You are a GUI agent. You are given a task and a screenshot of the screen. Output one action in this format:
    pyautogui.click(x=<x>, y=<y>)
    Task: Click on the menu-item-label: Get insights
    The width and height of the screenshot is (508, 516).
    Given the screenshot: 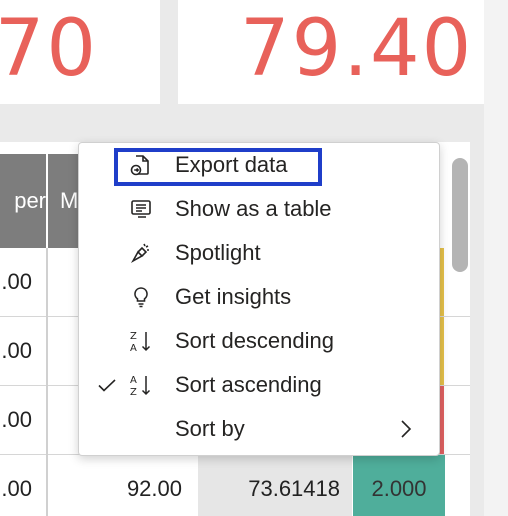 What is the action you would take?
    pyautogui.click(x=233, y=296)
    